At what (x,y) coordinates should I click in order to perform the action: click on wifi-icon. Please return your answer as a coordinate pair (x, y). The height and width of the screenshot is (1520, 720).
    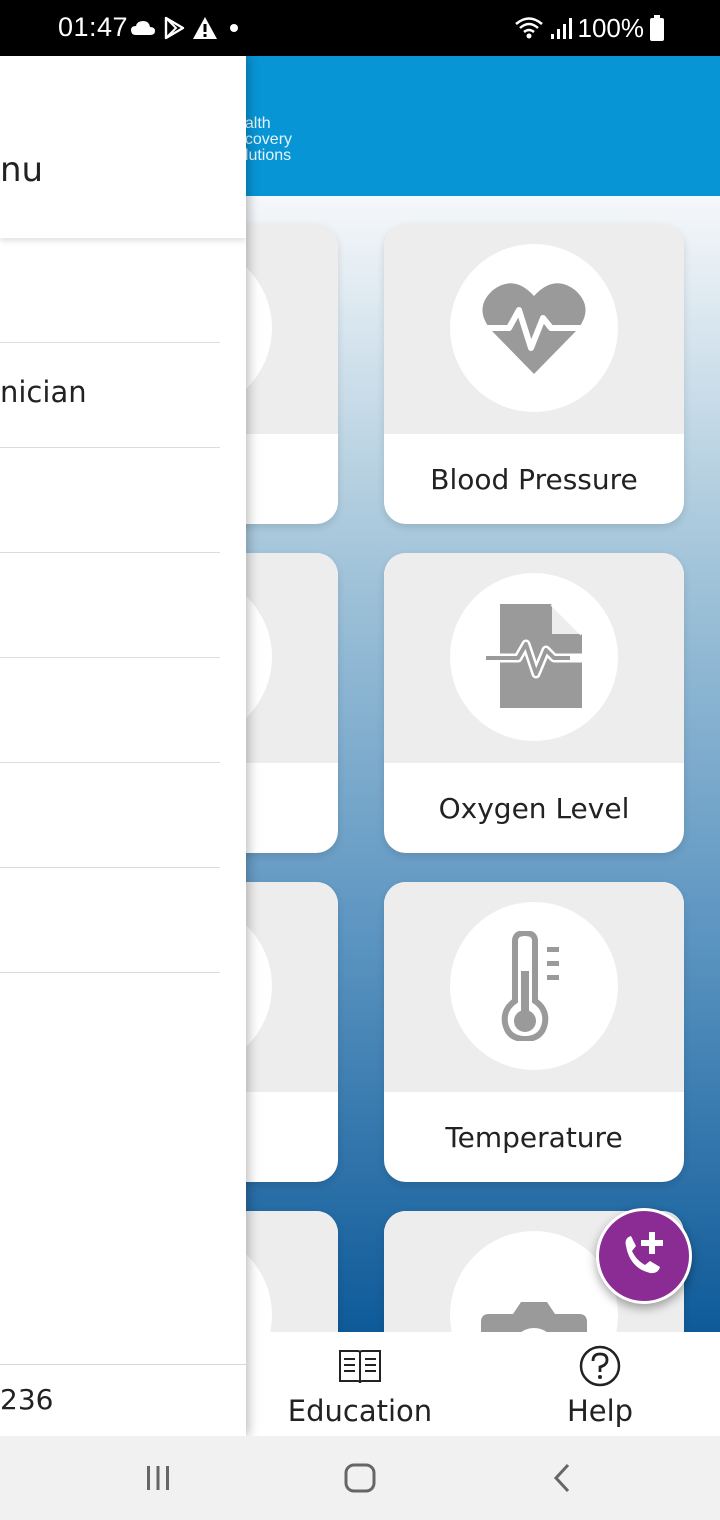
    Looking at the image, I should click on (528, 28).